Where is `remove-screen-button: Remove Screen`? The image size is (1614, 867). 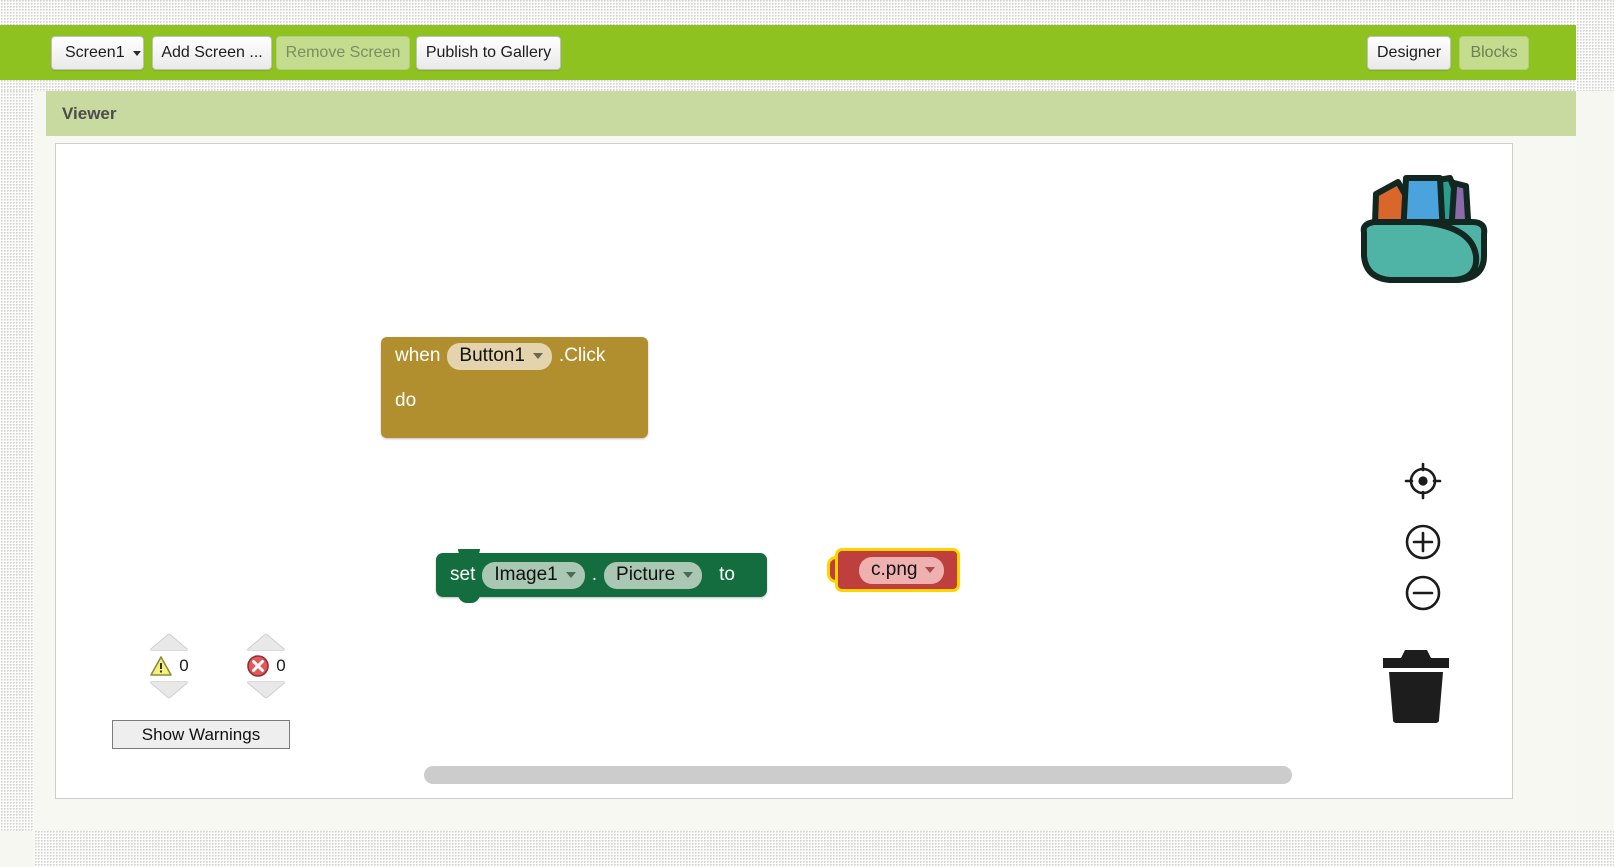 remove-screen-button: Remove Screen is located at coordinates (343, 53).